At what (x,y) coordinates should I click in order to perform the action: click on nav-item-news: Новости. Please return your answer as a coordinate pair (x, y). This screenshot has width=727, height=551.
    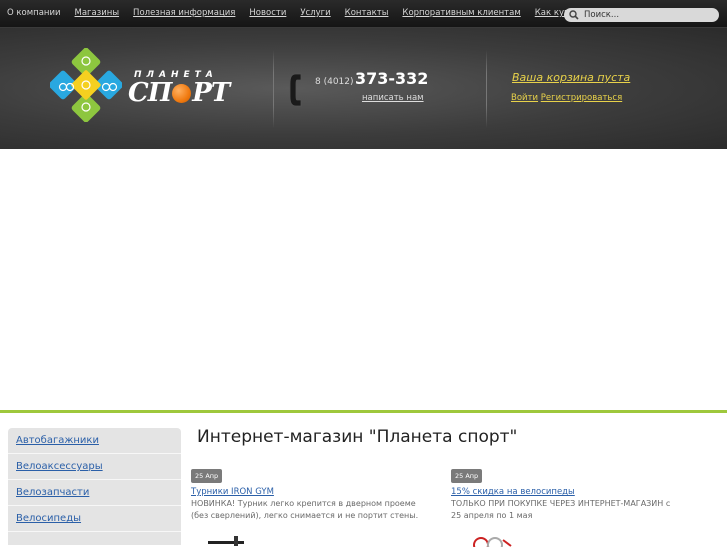
    Looking at the image, I should click on (267, 13).